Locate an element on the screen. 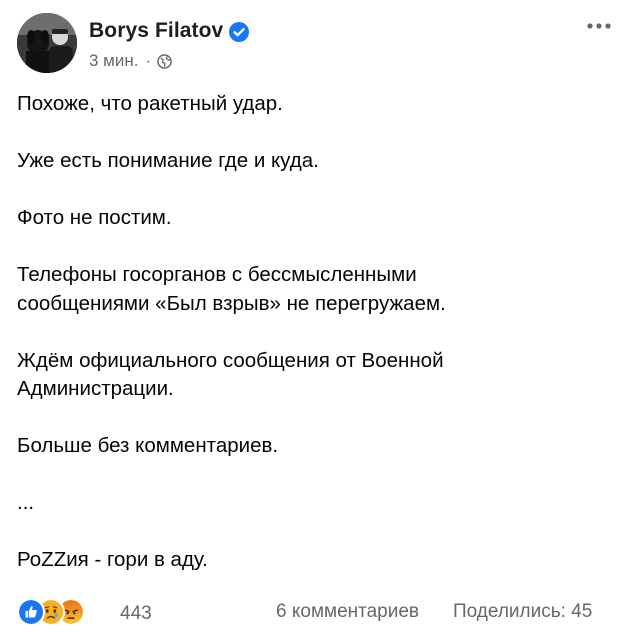 The image size is (628, 640). post-line: Фото не постим. is located at coordinates (94, 217).